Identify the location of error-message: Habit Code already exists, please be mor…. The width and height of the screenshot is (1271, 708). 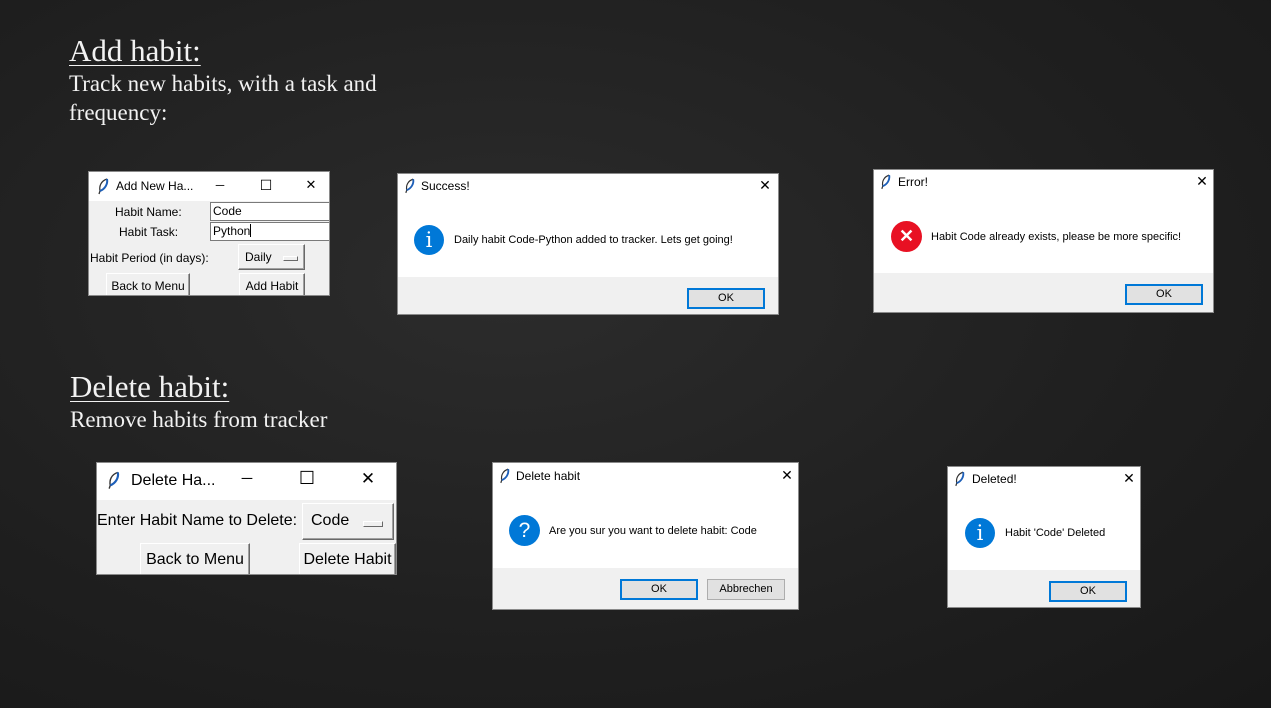
(1056, 237).